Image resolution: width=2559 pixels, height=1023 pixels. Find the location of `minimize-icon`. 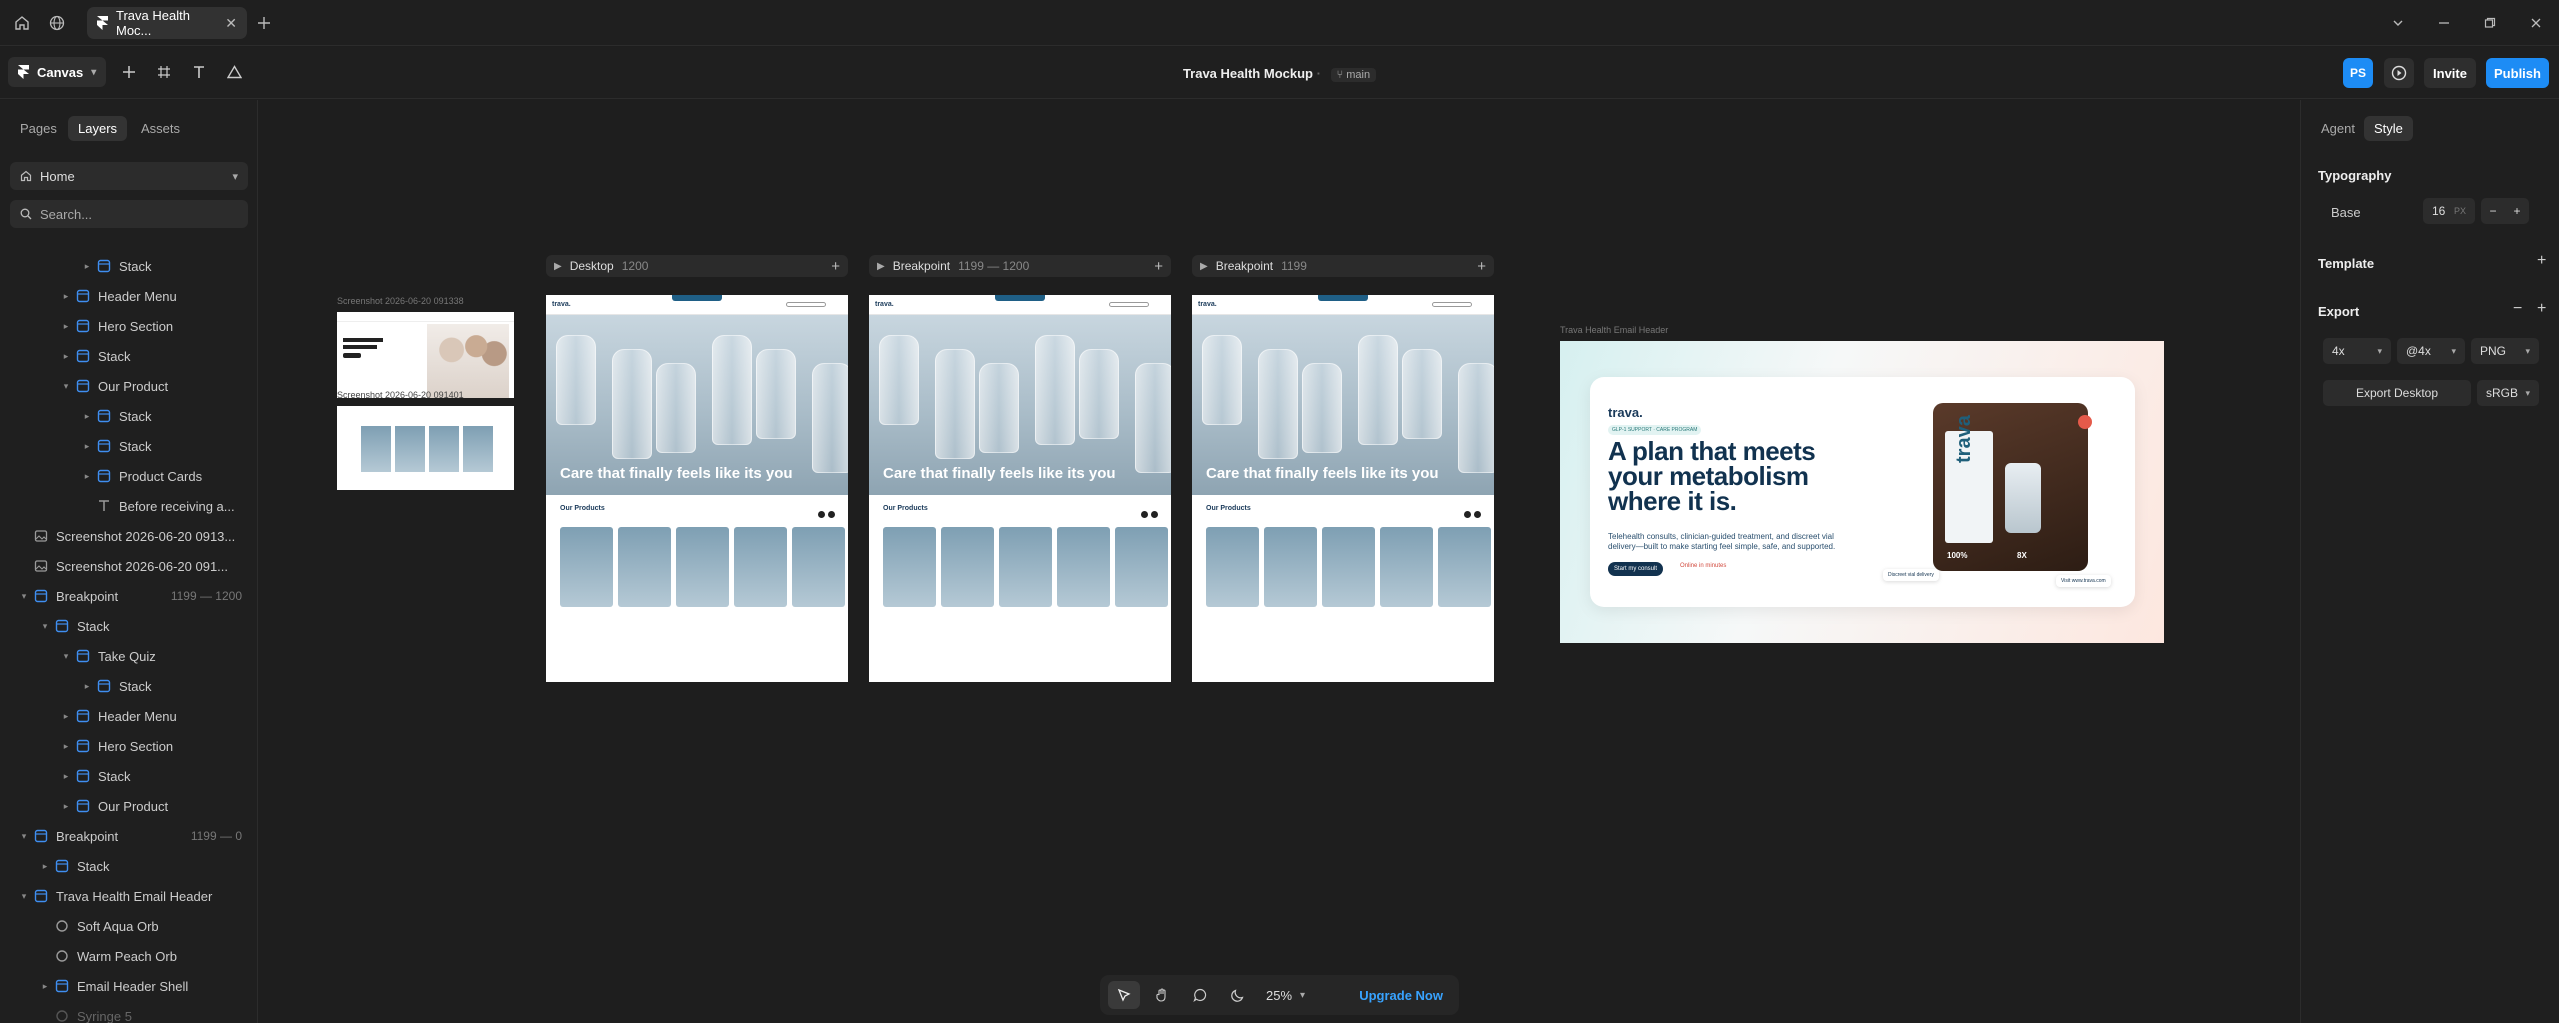

minimize-icon is located at coordinates (2444, 23).